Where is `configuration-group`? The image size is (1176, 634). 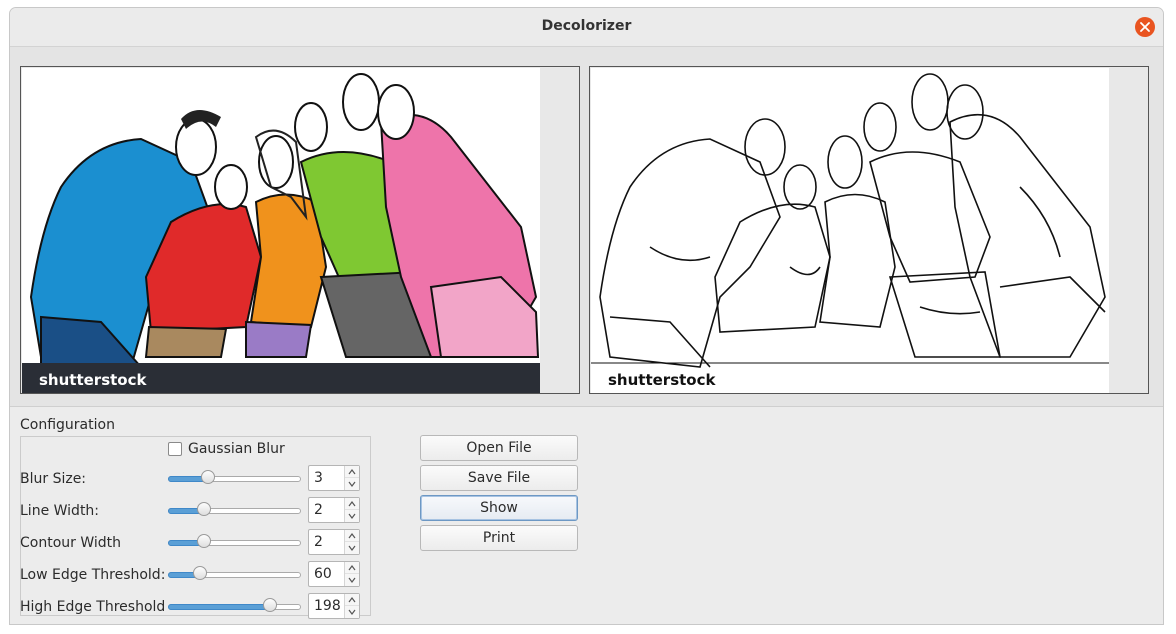 configuration-group is located at coordinates (195, 526).